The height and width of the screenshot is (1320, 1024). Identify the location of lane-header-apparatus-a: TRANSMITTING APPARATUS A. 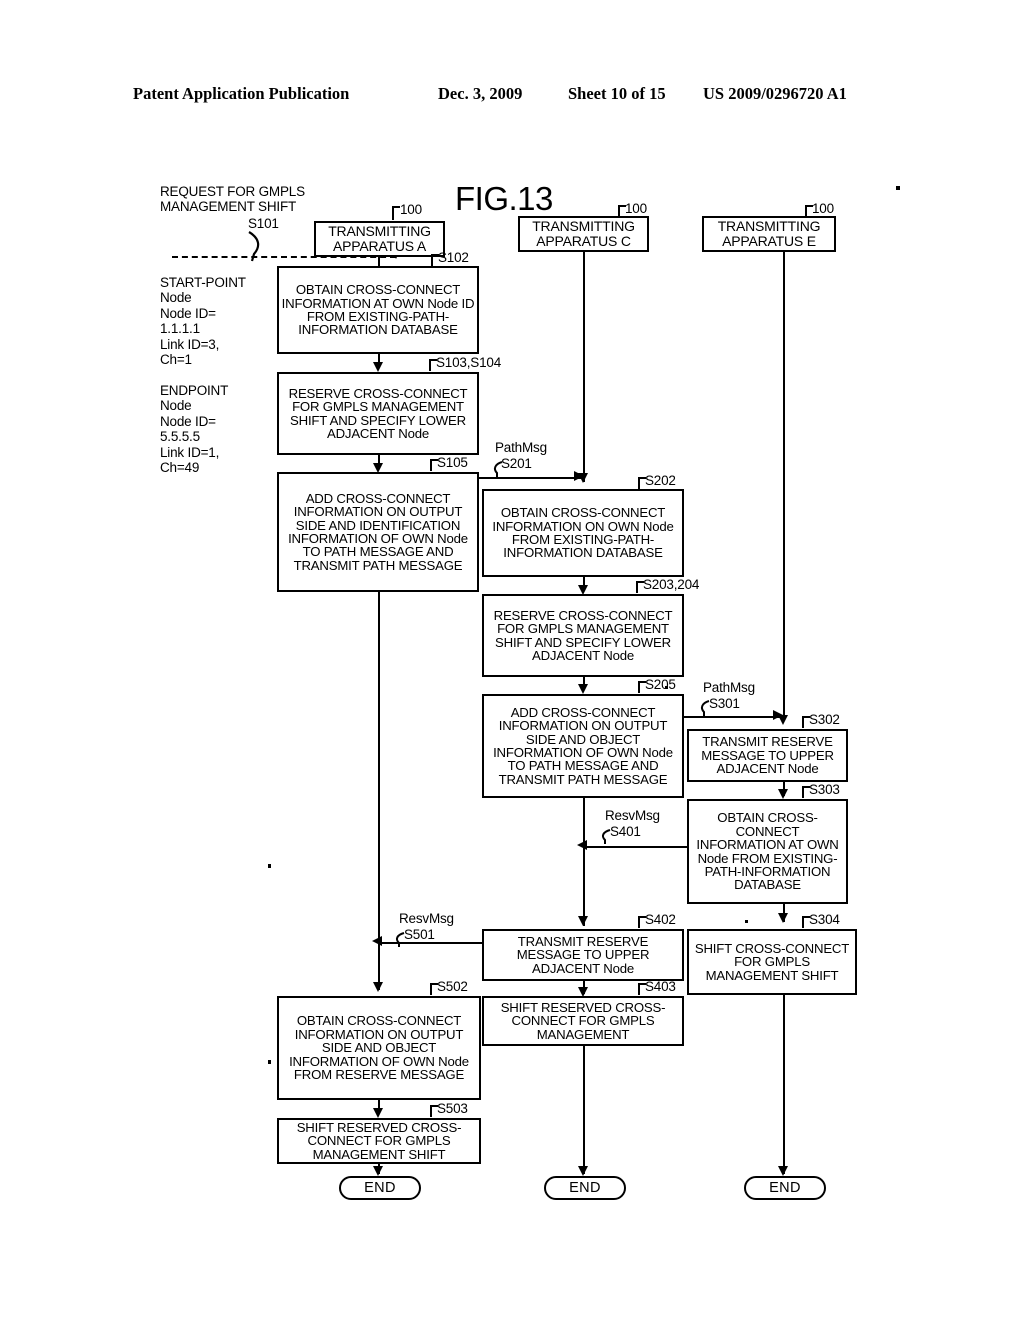
(379, 239).